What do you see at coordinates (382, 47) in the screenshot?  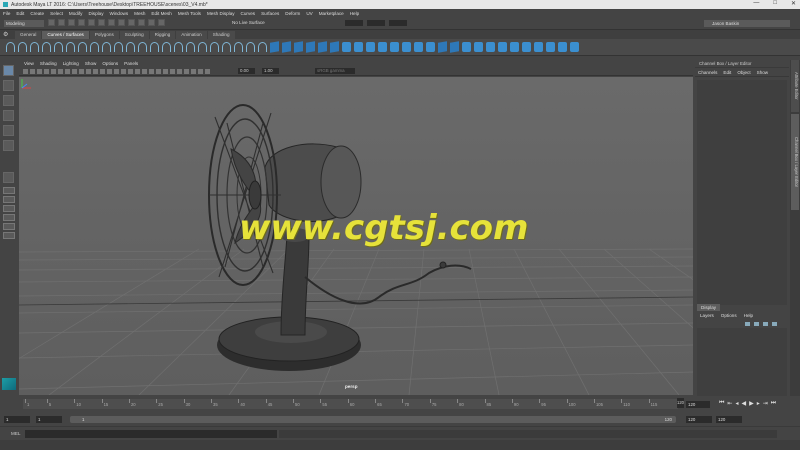 I see `extrude-icon` at bounding box center [382, 47].